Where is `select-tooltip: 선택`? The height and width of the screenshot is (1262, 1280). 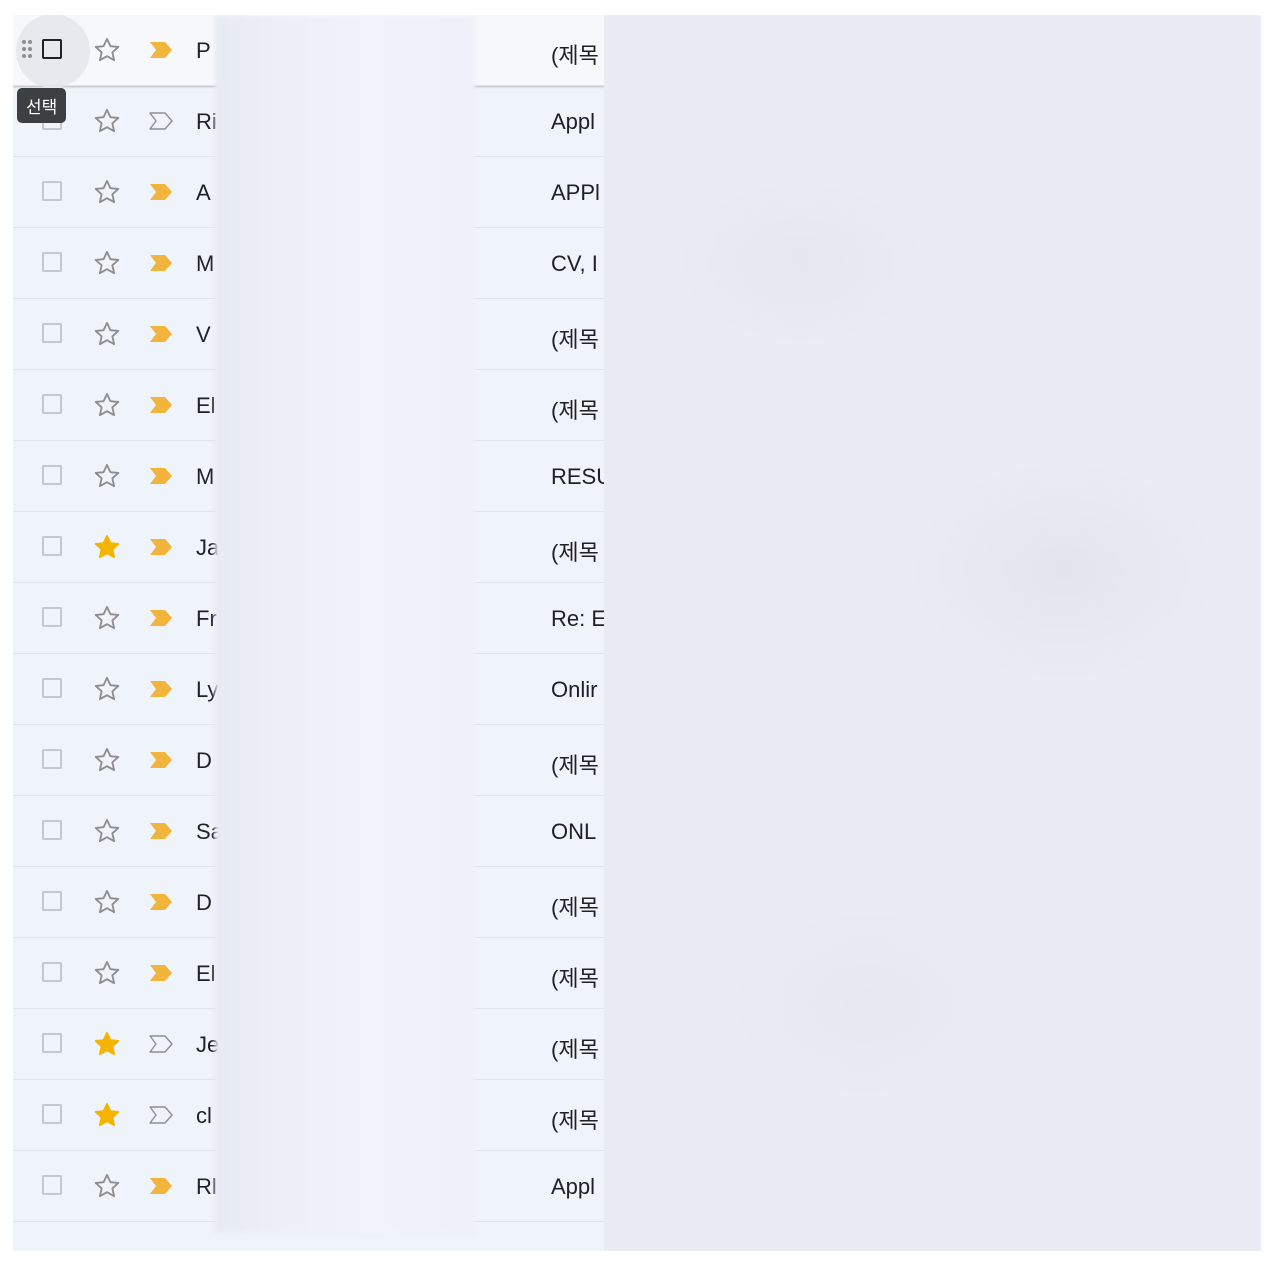 select-tooltip: 선택 is located at coordinates (42, 105).